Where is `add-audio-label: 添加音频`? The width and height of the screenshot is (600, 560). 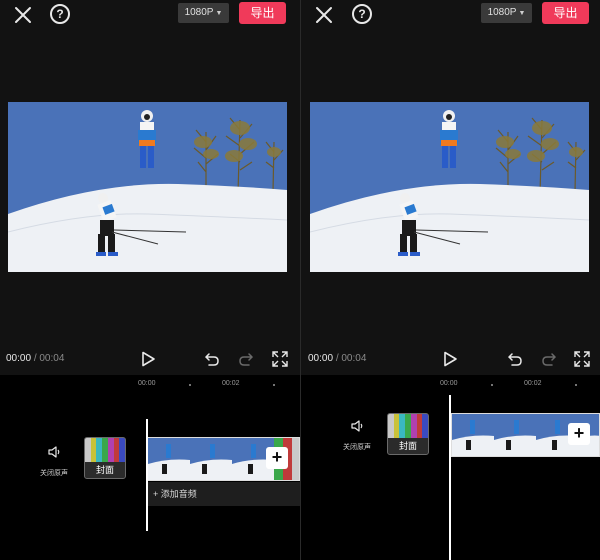
add-audio-label: 添加音频 is located at coordinates (178, 494).